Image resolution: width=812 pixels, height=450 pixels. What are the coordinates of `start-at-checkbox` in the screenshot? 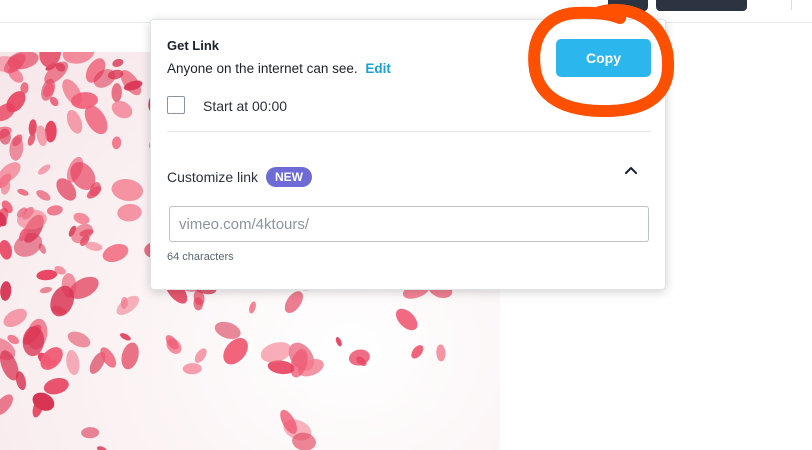 It's located at (176, 105).